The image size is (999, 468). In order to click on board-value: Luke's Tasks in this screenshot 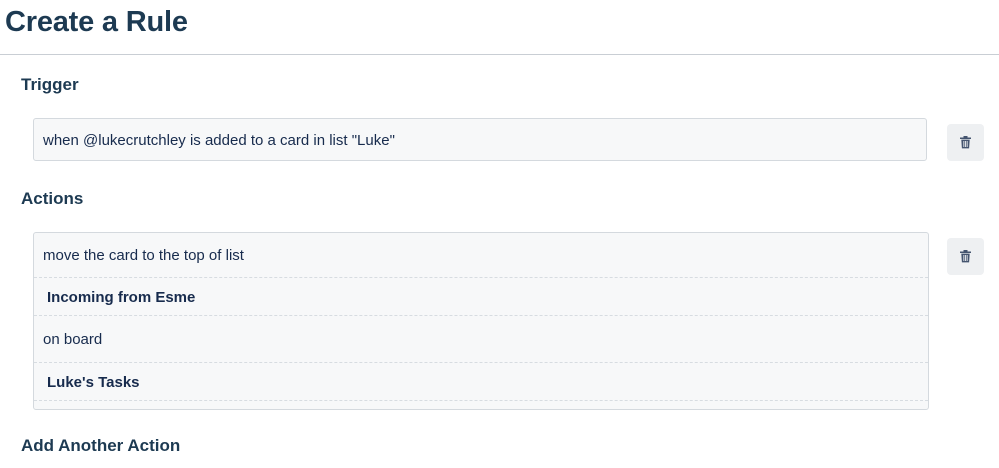, I will do `click(481, 382)`.